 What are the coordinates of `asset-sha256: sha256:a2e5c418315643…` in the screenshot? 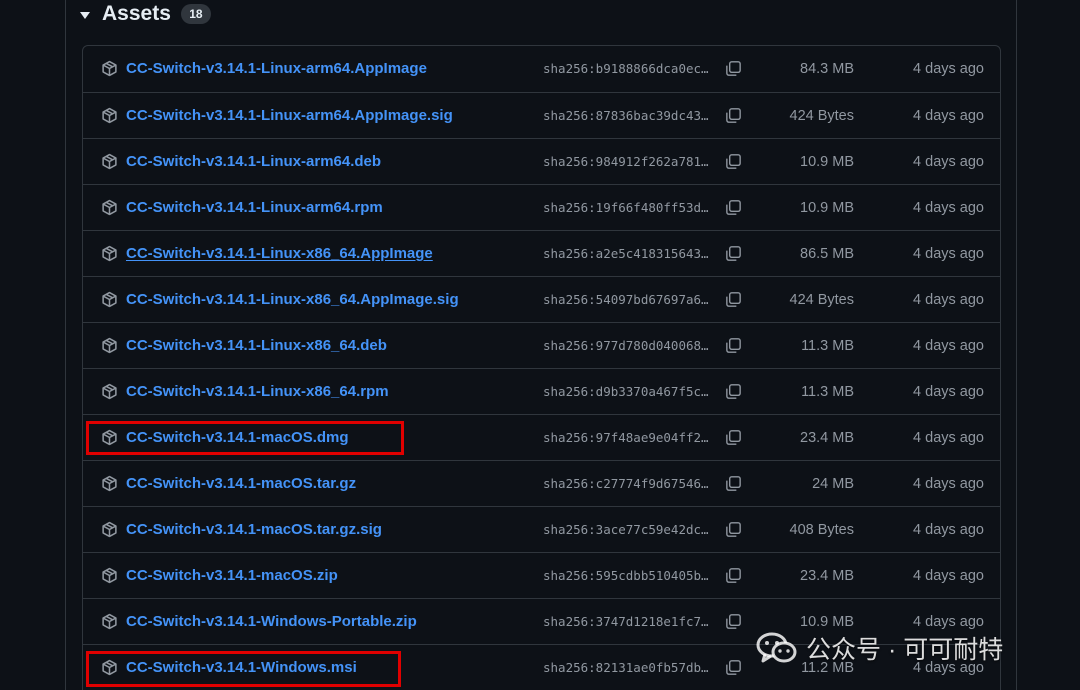 It's located at (626, 253).